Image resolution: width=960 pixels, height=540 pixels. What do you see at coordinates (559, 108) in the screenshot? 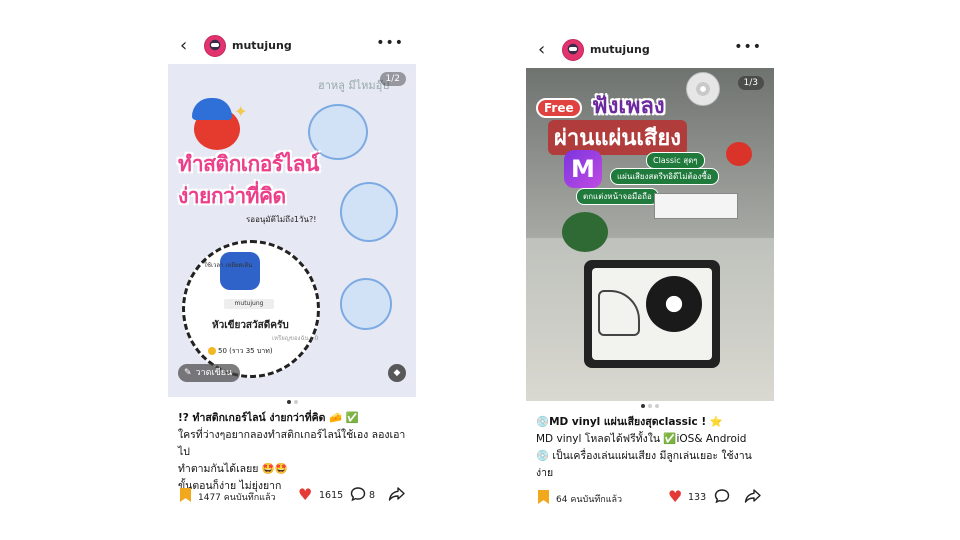
I see `free-badge: Free` at bounding box center [559, 108].